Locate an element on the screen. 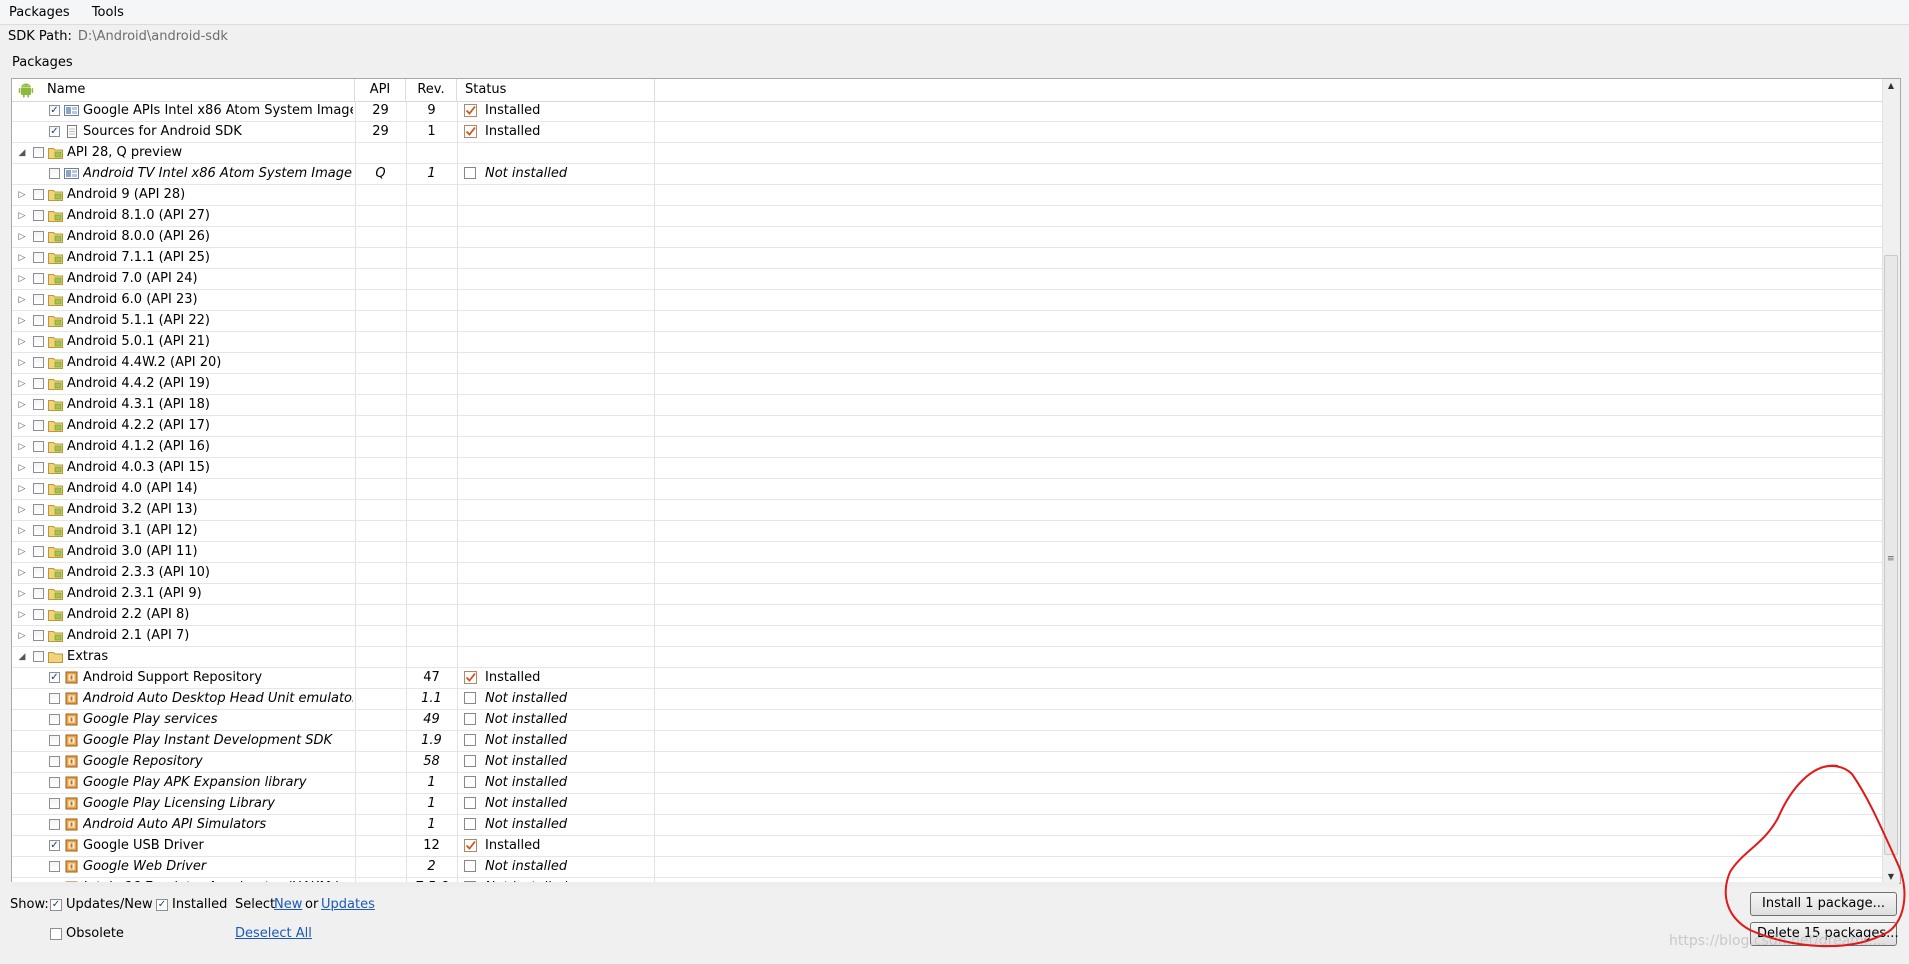  installed-checkbox: ✓ is located at coordinates (162, 905).